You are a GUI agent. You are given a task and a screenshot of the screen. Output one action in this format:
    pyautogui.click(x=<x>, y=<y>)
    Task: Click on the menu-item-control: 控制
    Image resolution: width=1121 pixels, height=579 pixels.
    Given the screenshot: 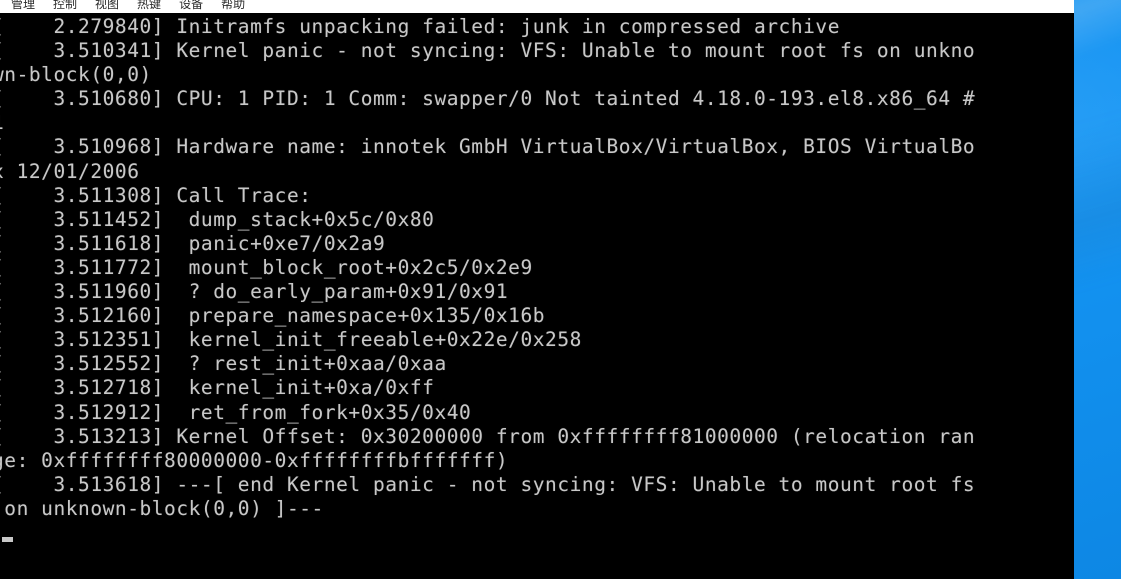 What is the action you would take?
    pyautogui.click(x=65, y=6)
    